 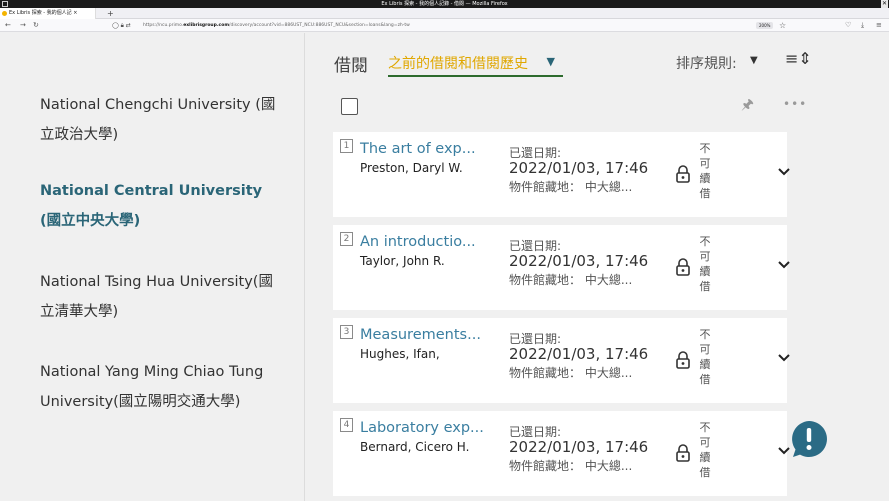 I want to click on item-number: 4, so click(x=346, y=425).